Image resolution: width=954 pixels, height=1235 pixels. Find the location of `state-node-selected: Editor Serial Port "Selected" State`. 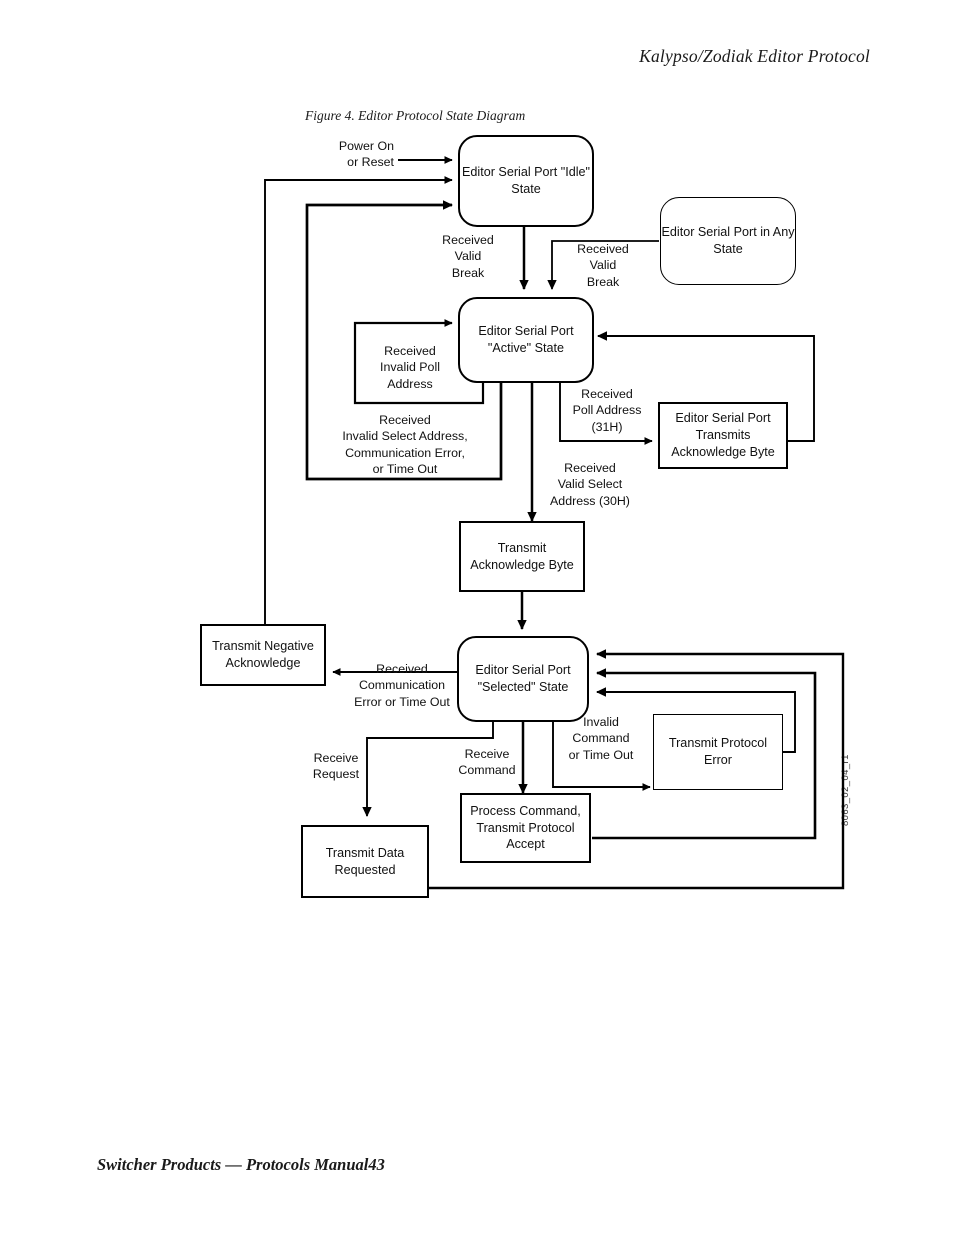

state-node-selected: Editor Serial Port "Selected" State is located at coordinates (523, 679).